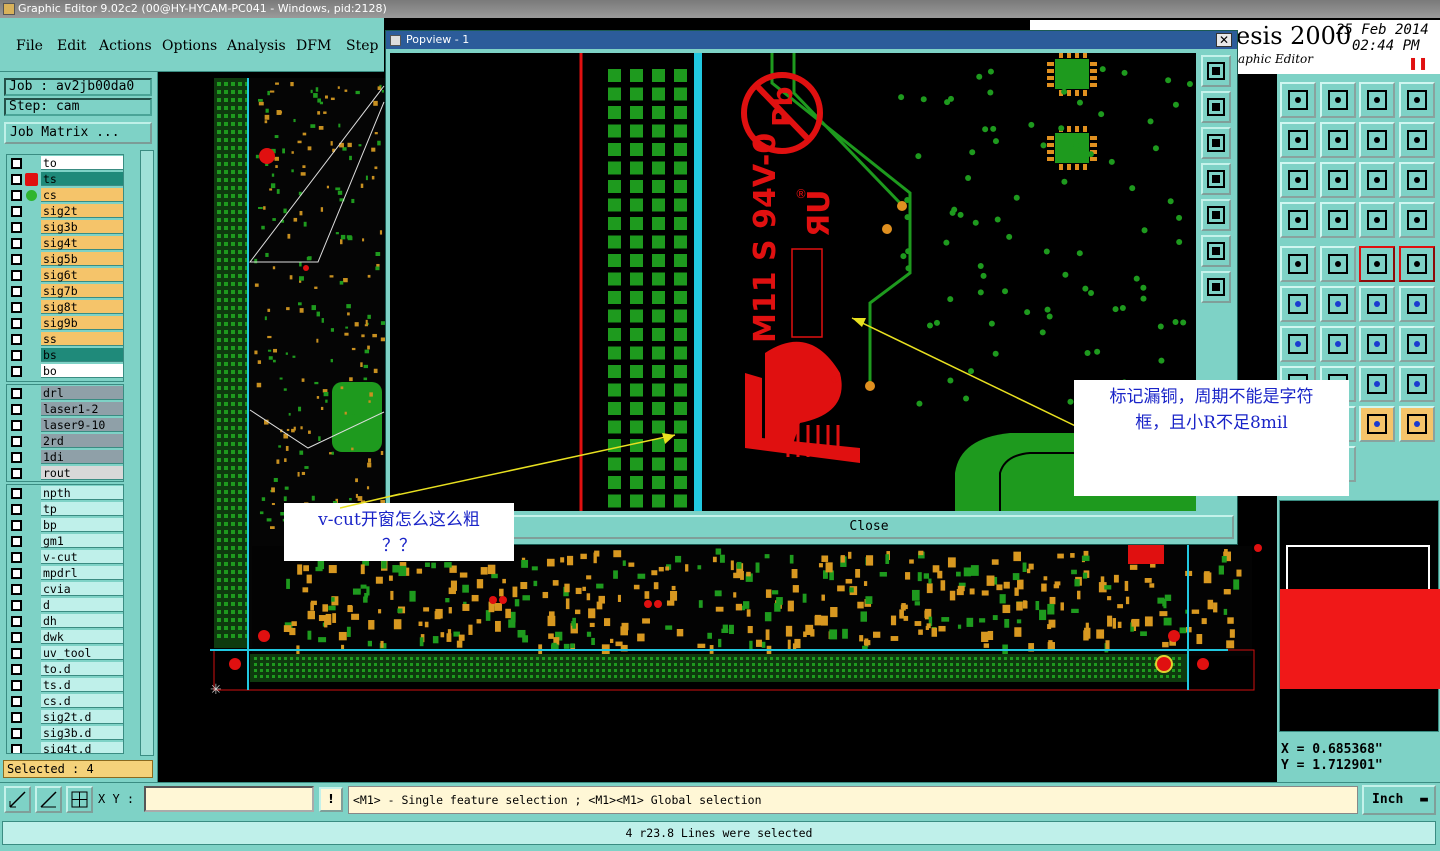 The width and height of the screenshot is (1440, 851). I want to click on split-view-icon, so click(1417, 100).